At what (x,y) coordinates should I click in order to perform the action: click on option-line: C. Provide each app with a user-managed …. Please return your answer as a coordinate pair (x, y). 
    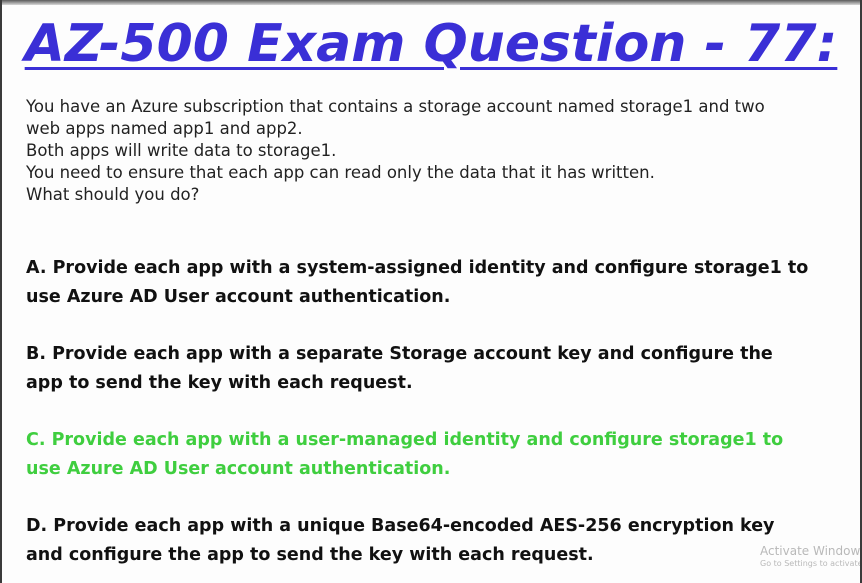
    Looking at the image, I should click on (405, 440).